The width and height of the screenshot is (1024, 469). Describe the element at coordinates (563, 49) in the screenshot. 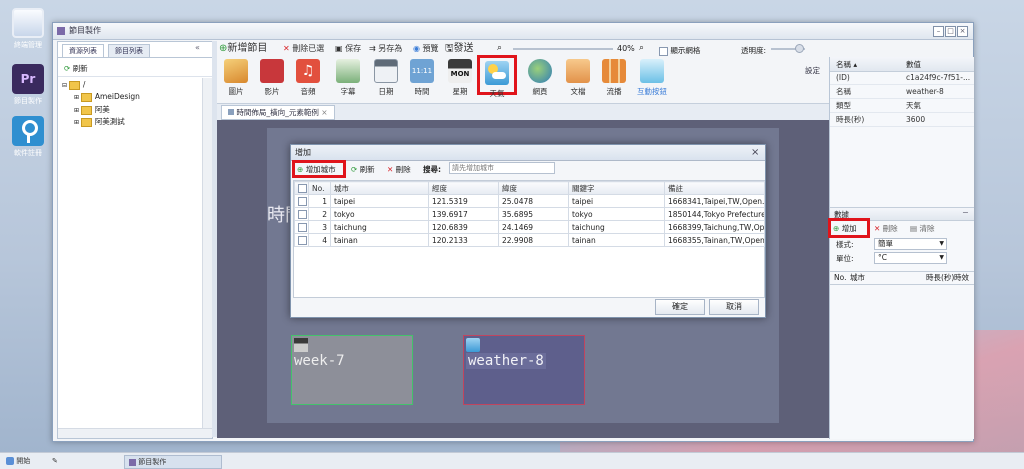

I see `zoom-slider` at that location.